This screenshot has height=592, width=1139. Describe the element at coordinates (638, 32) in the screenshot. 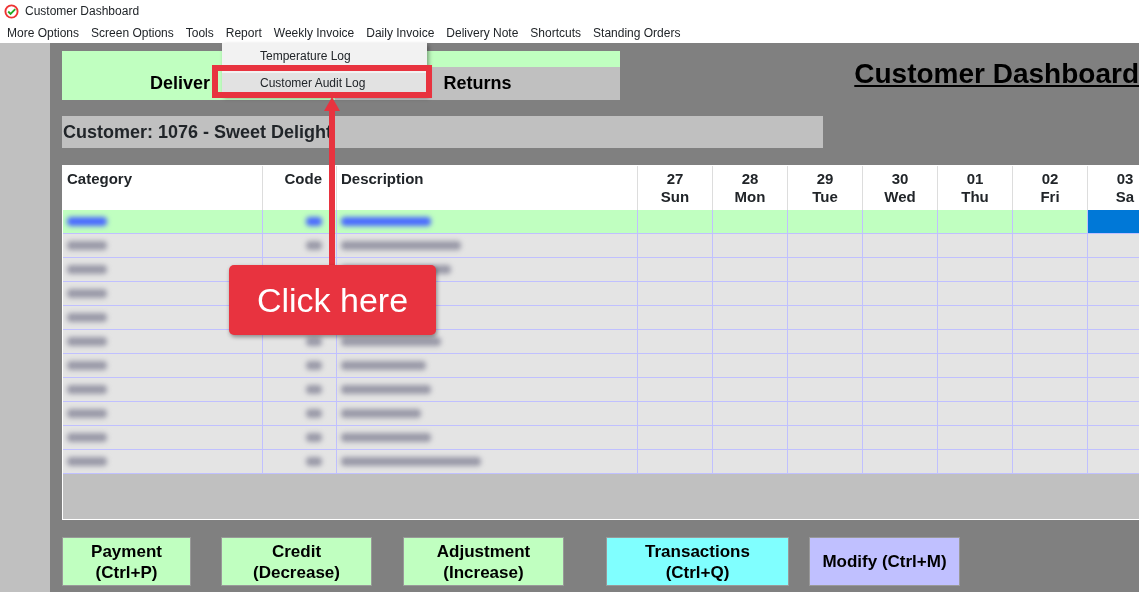

I see `menu-item: Standing Orders` at that location.